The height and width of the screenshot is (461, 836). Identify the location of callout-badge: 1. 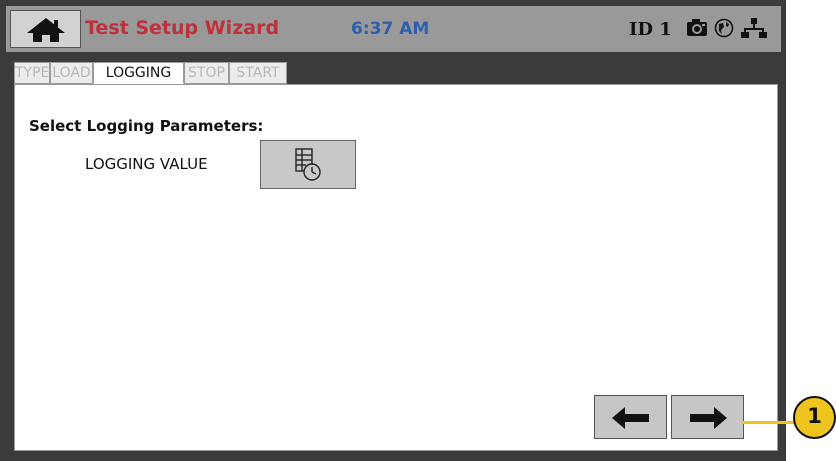
(814, 417).